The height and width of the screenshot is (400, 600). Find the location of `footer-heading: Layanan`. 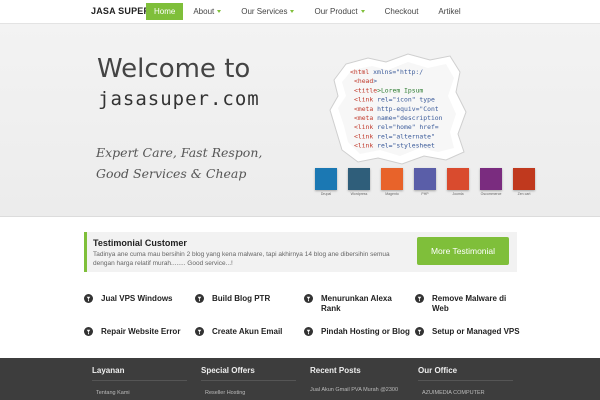

footer-heading: Layanan is located at coordinates (139, 369).